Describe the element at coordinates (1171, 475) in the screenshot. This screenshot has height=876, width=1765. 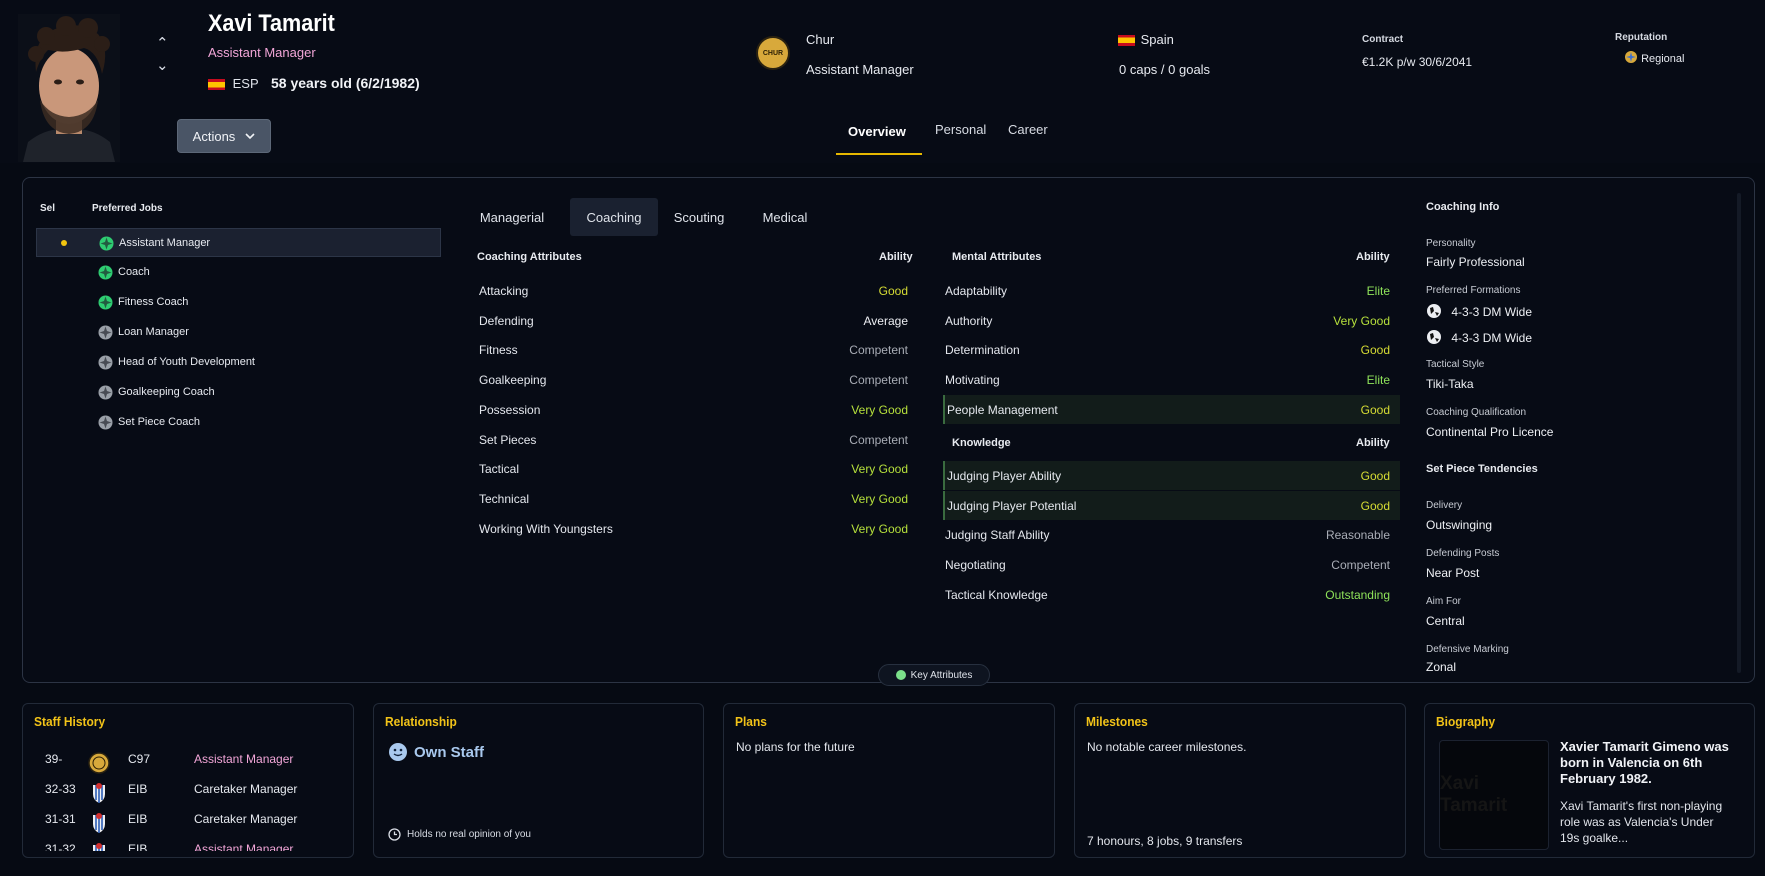
I see `knowledge-attribute-row: Judging Player Ability Good` at that location.